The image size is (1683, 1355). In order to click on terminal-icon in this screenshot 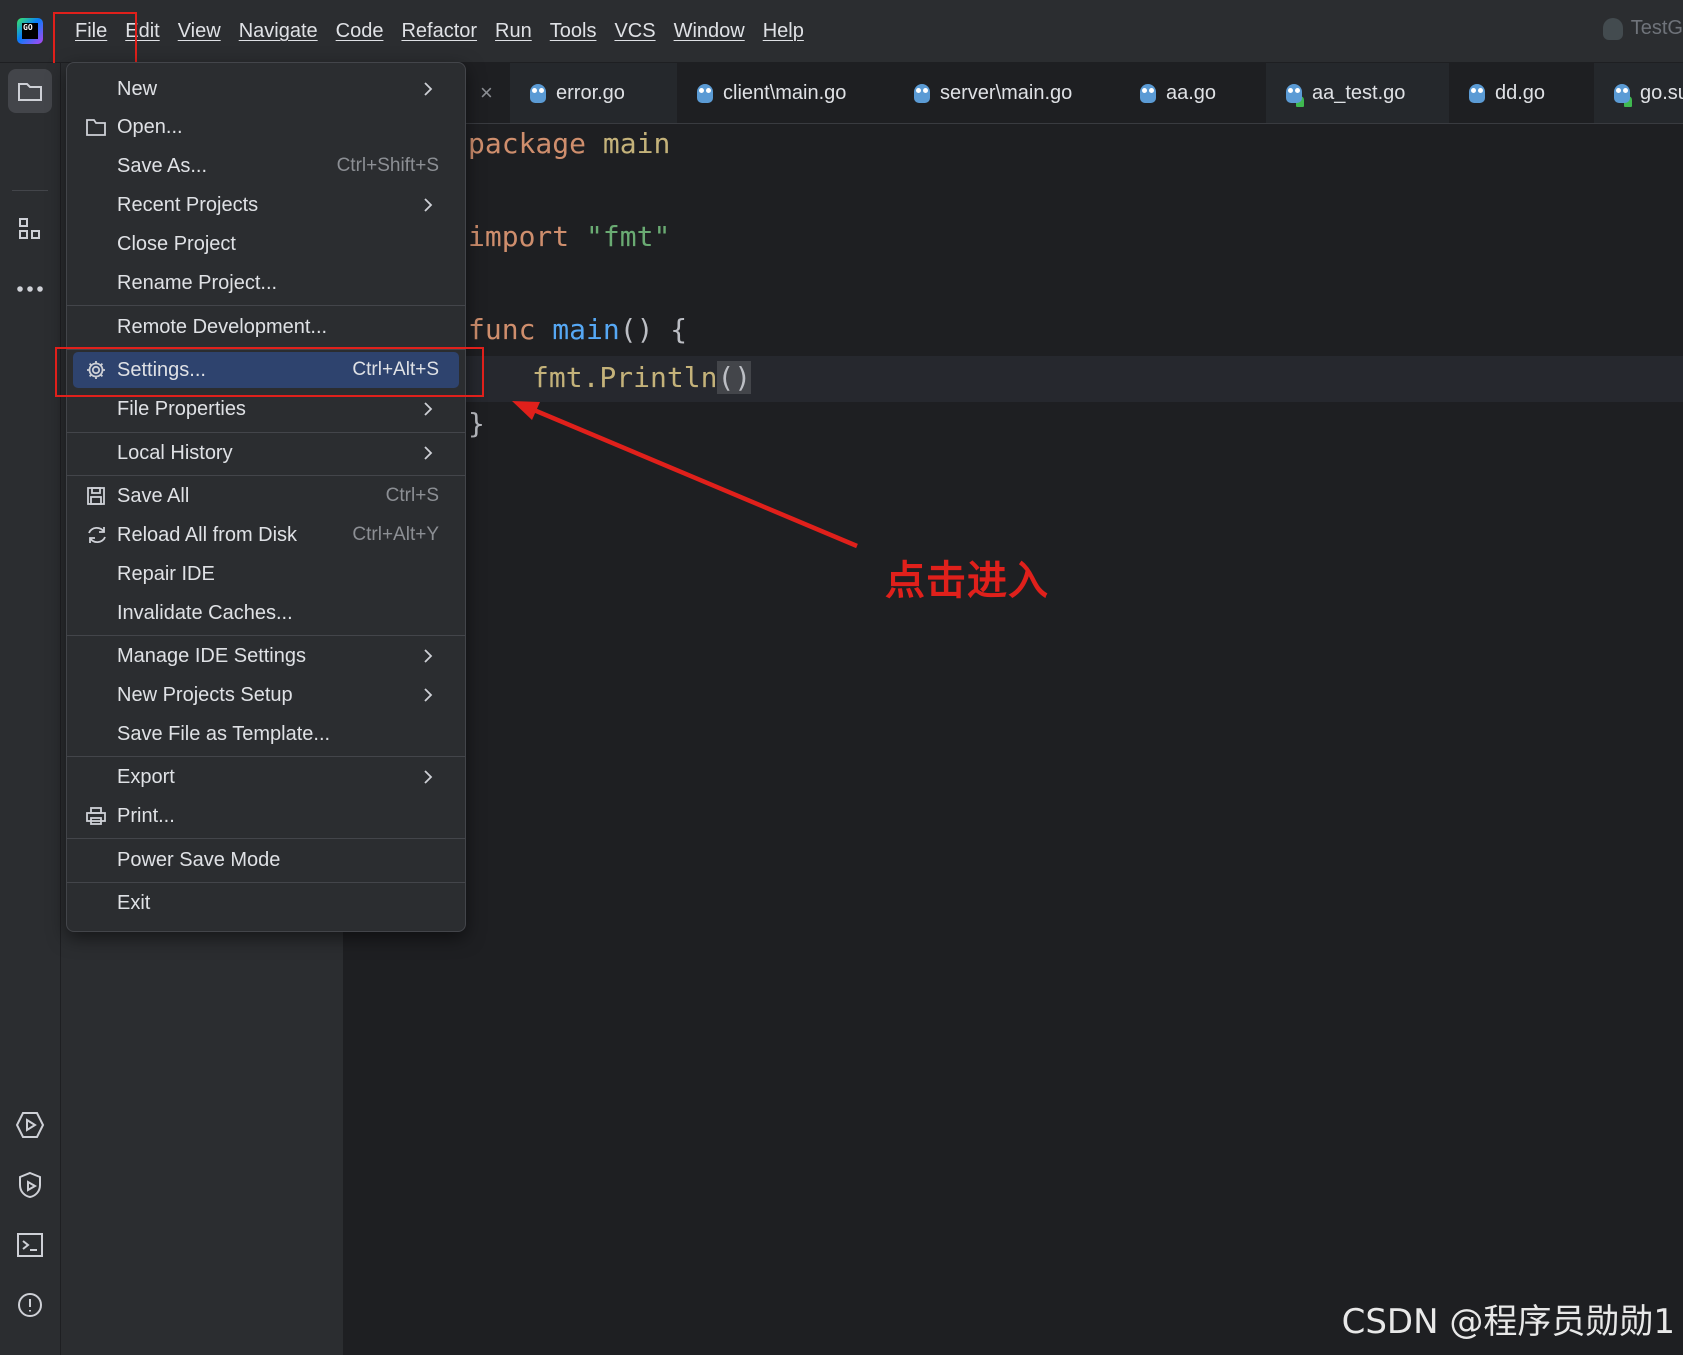, I will do `click(30, 1245)`.